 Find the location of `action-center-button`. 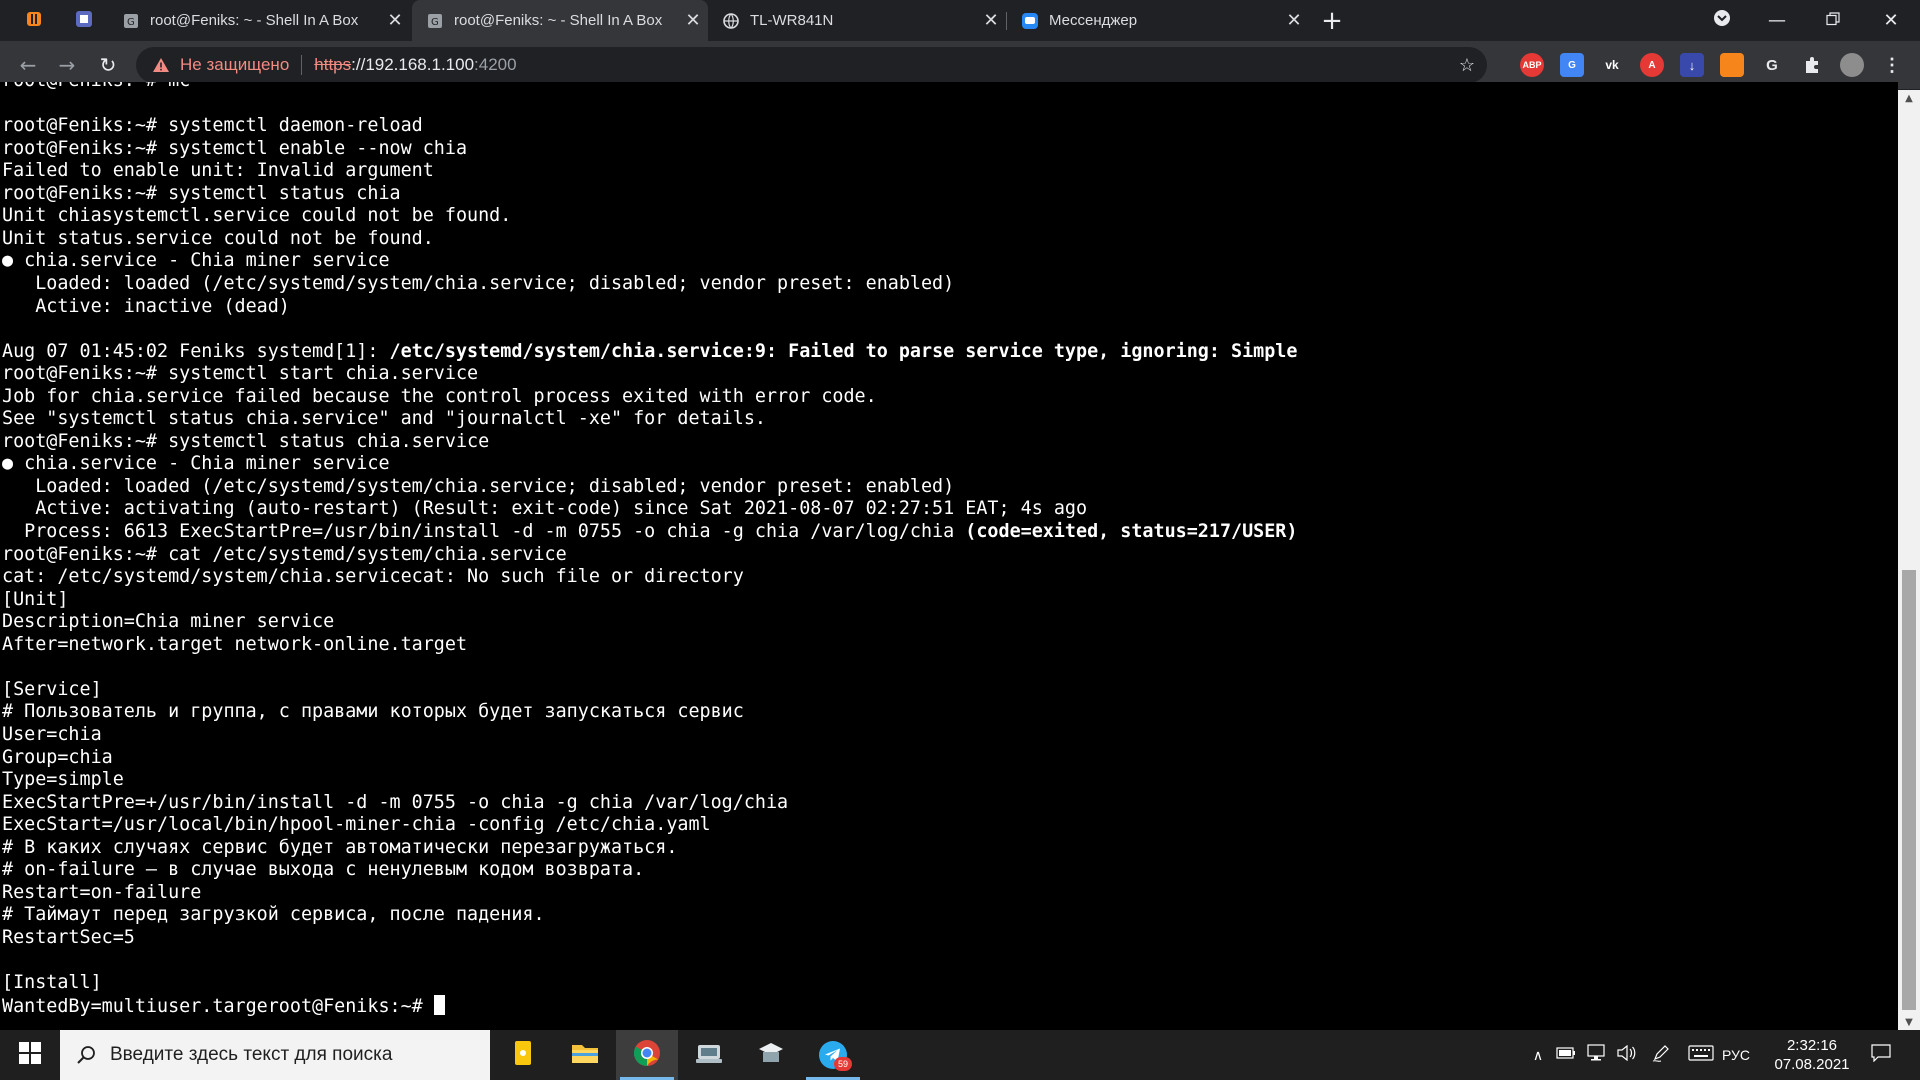

action-center-button is located at coordinates (1881, 1055).